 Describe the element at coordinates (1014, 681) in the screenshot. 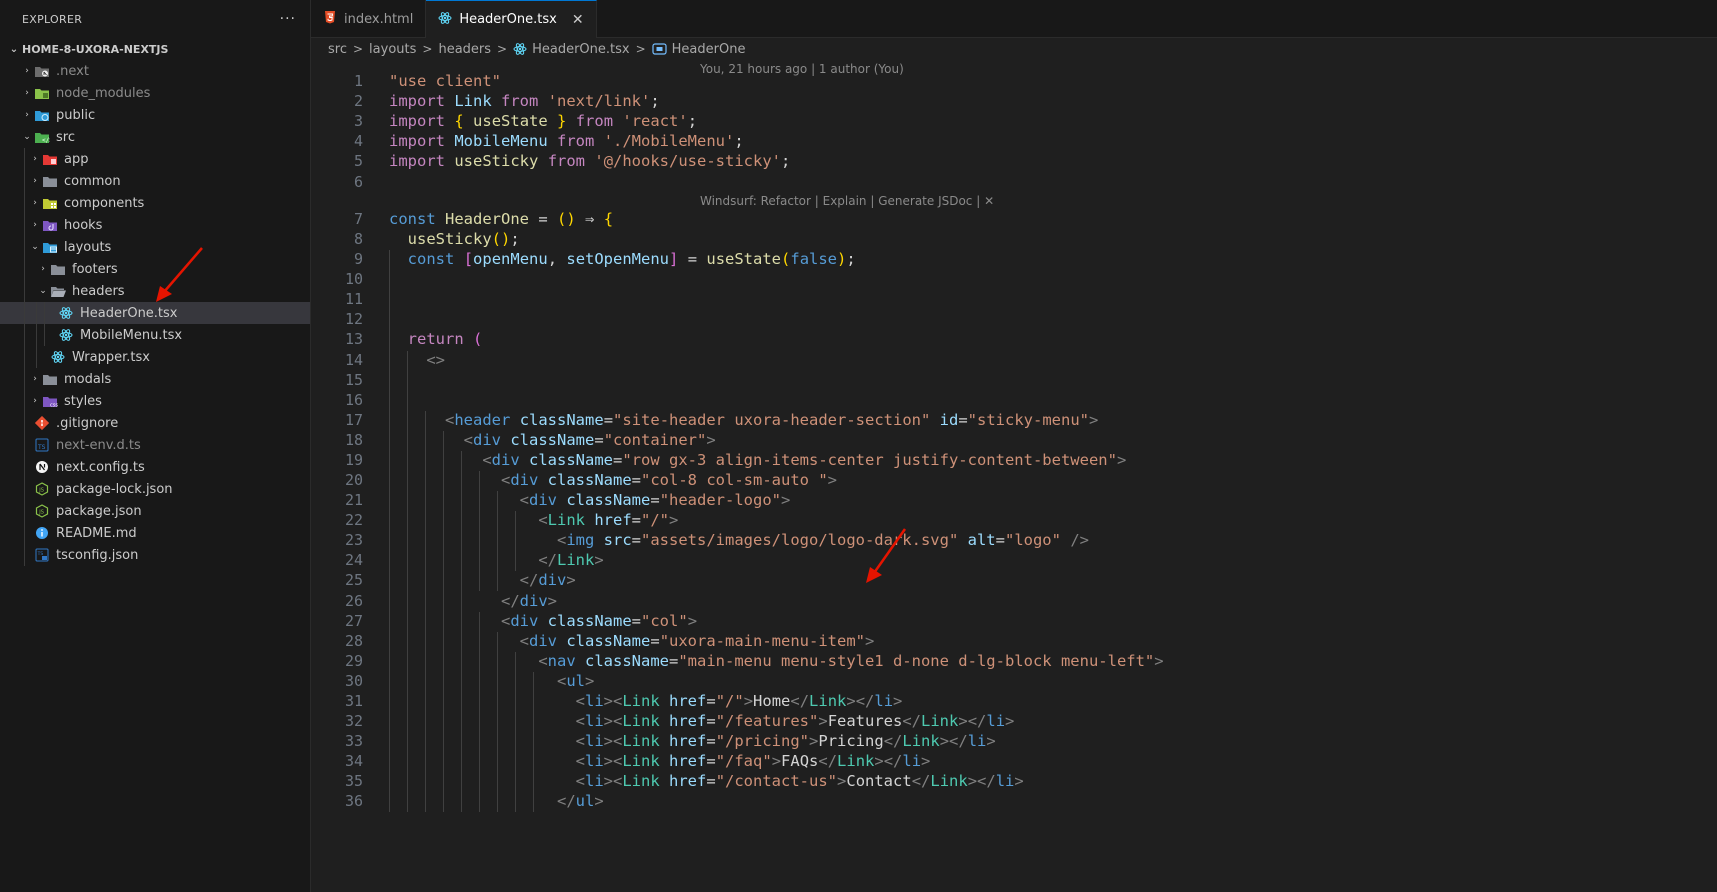

I see `code-line: 30 <ul>` at that location.